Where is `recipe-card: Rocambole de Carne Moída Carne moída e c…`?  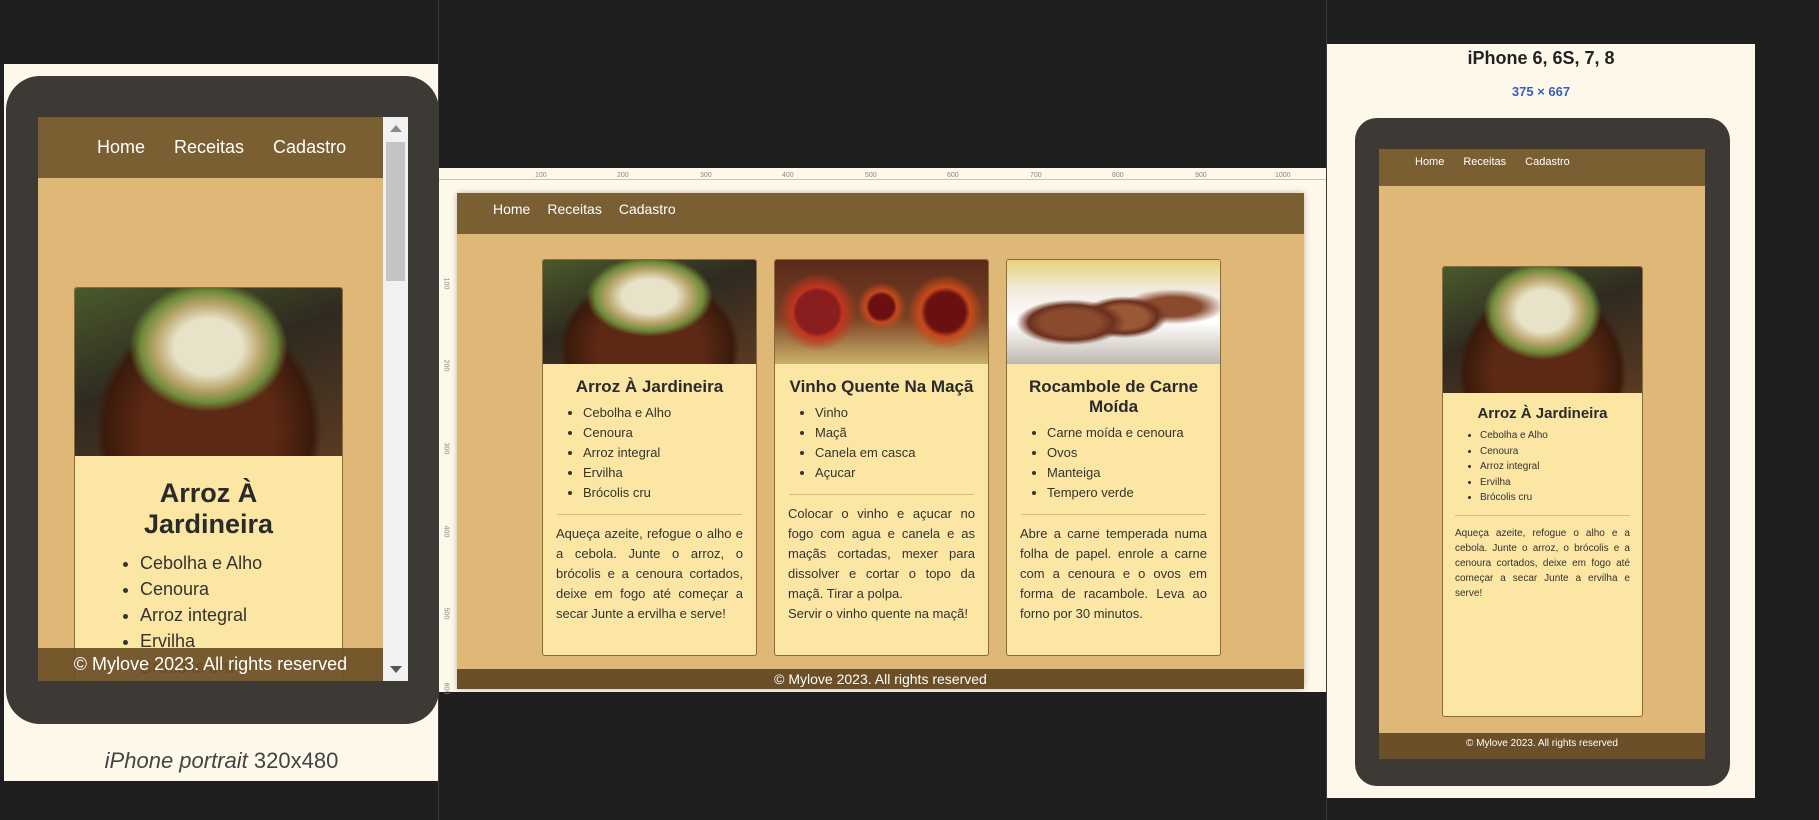 recipe-card: Rocambole de Carne Moída Carne moída e c… is located at coordinates (1113, 457).